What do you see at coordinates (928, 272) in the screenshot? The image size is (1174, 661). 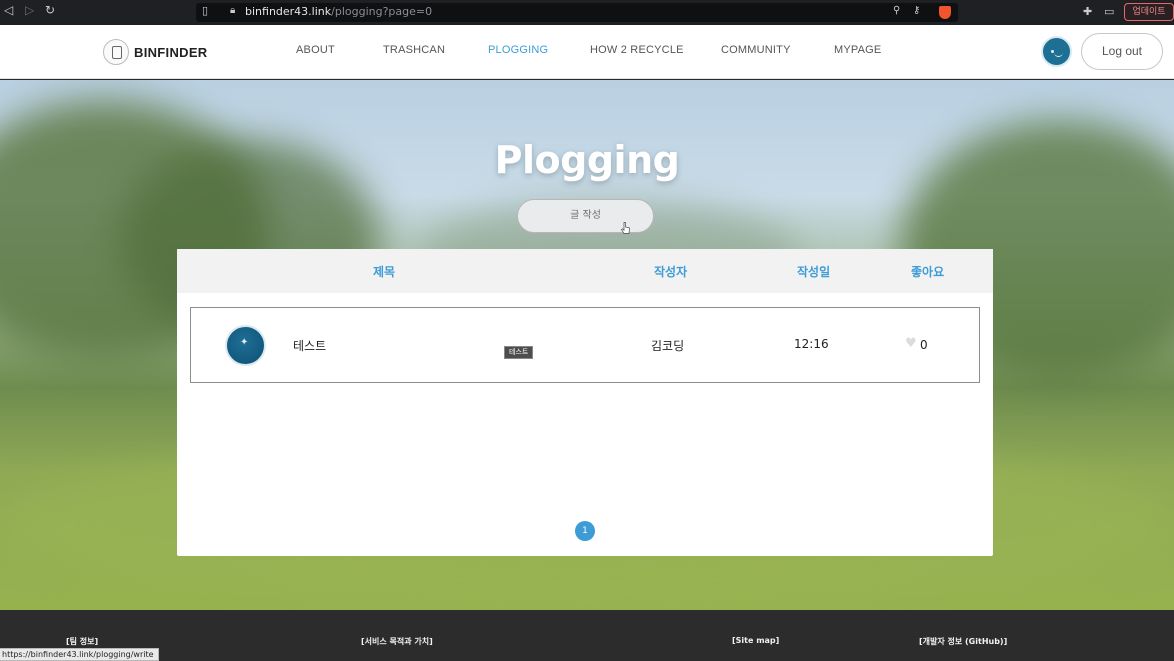 I see `column-likes: 좋아요` at bounding box center [928, 272].